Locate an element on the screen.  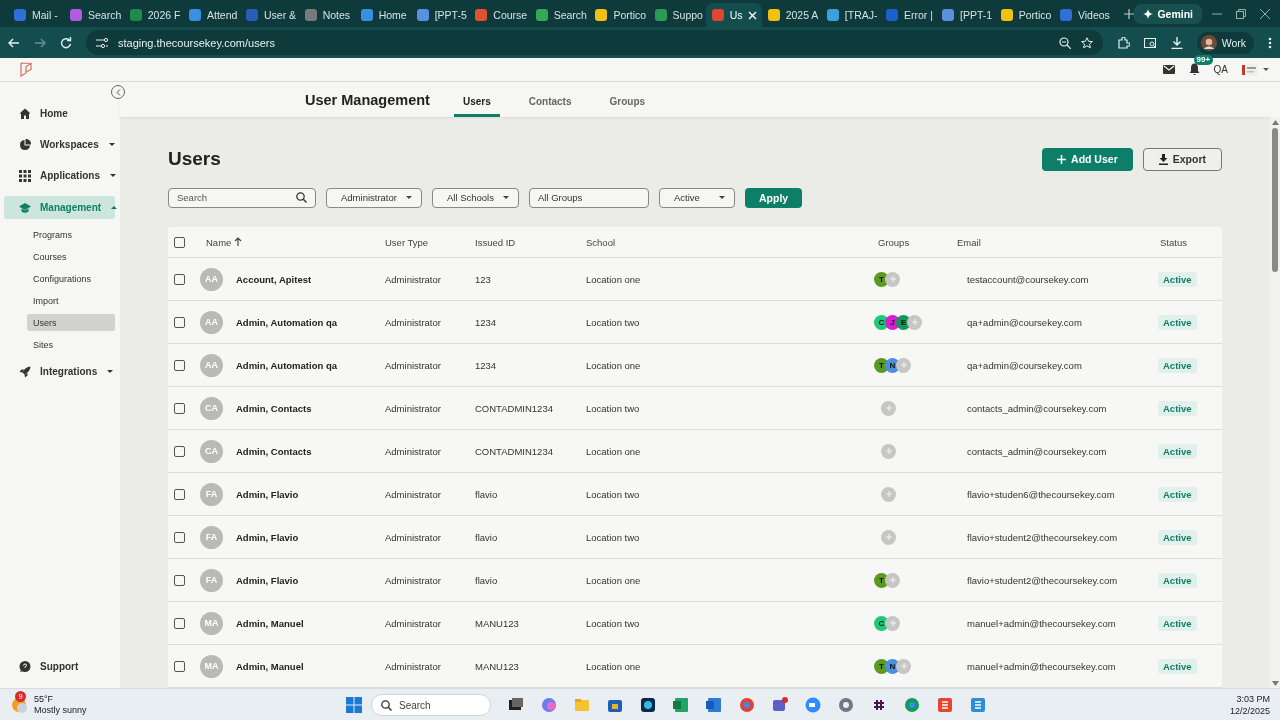
gear-icon is located at coordinates (846, 705).